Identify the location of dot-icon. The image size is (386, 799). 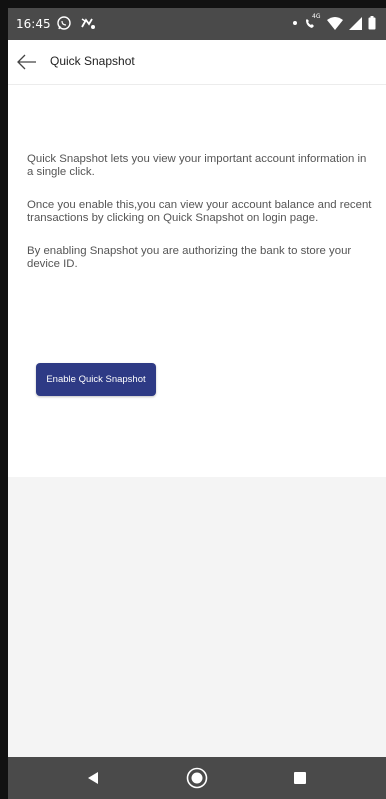
(295, 23).